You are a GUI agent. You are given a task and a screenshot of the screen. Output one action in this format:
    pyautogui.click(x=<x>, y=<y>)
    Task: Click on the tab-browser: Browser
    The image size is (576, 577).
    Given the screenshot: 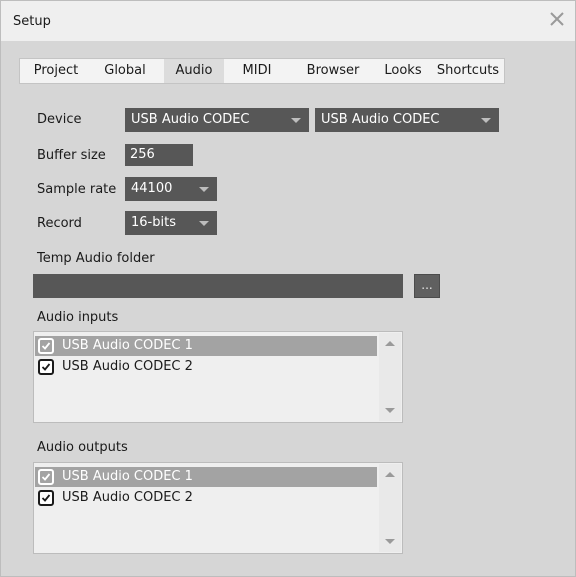 What is the action you would take?
    pyautogui.click(x=333, y=71)
    